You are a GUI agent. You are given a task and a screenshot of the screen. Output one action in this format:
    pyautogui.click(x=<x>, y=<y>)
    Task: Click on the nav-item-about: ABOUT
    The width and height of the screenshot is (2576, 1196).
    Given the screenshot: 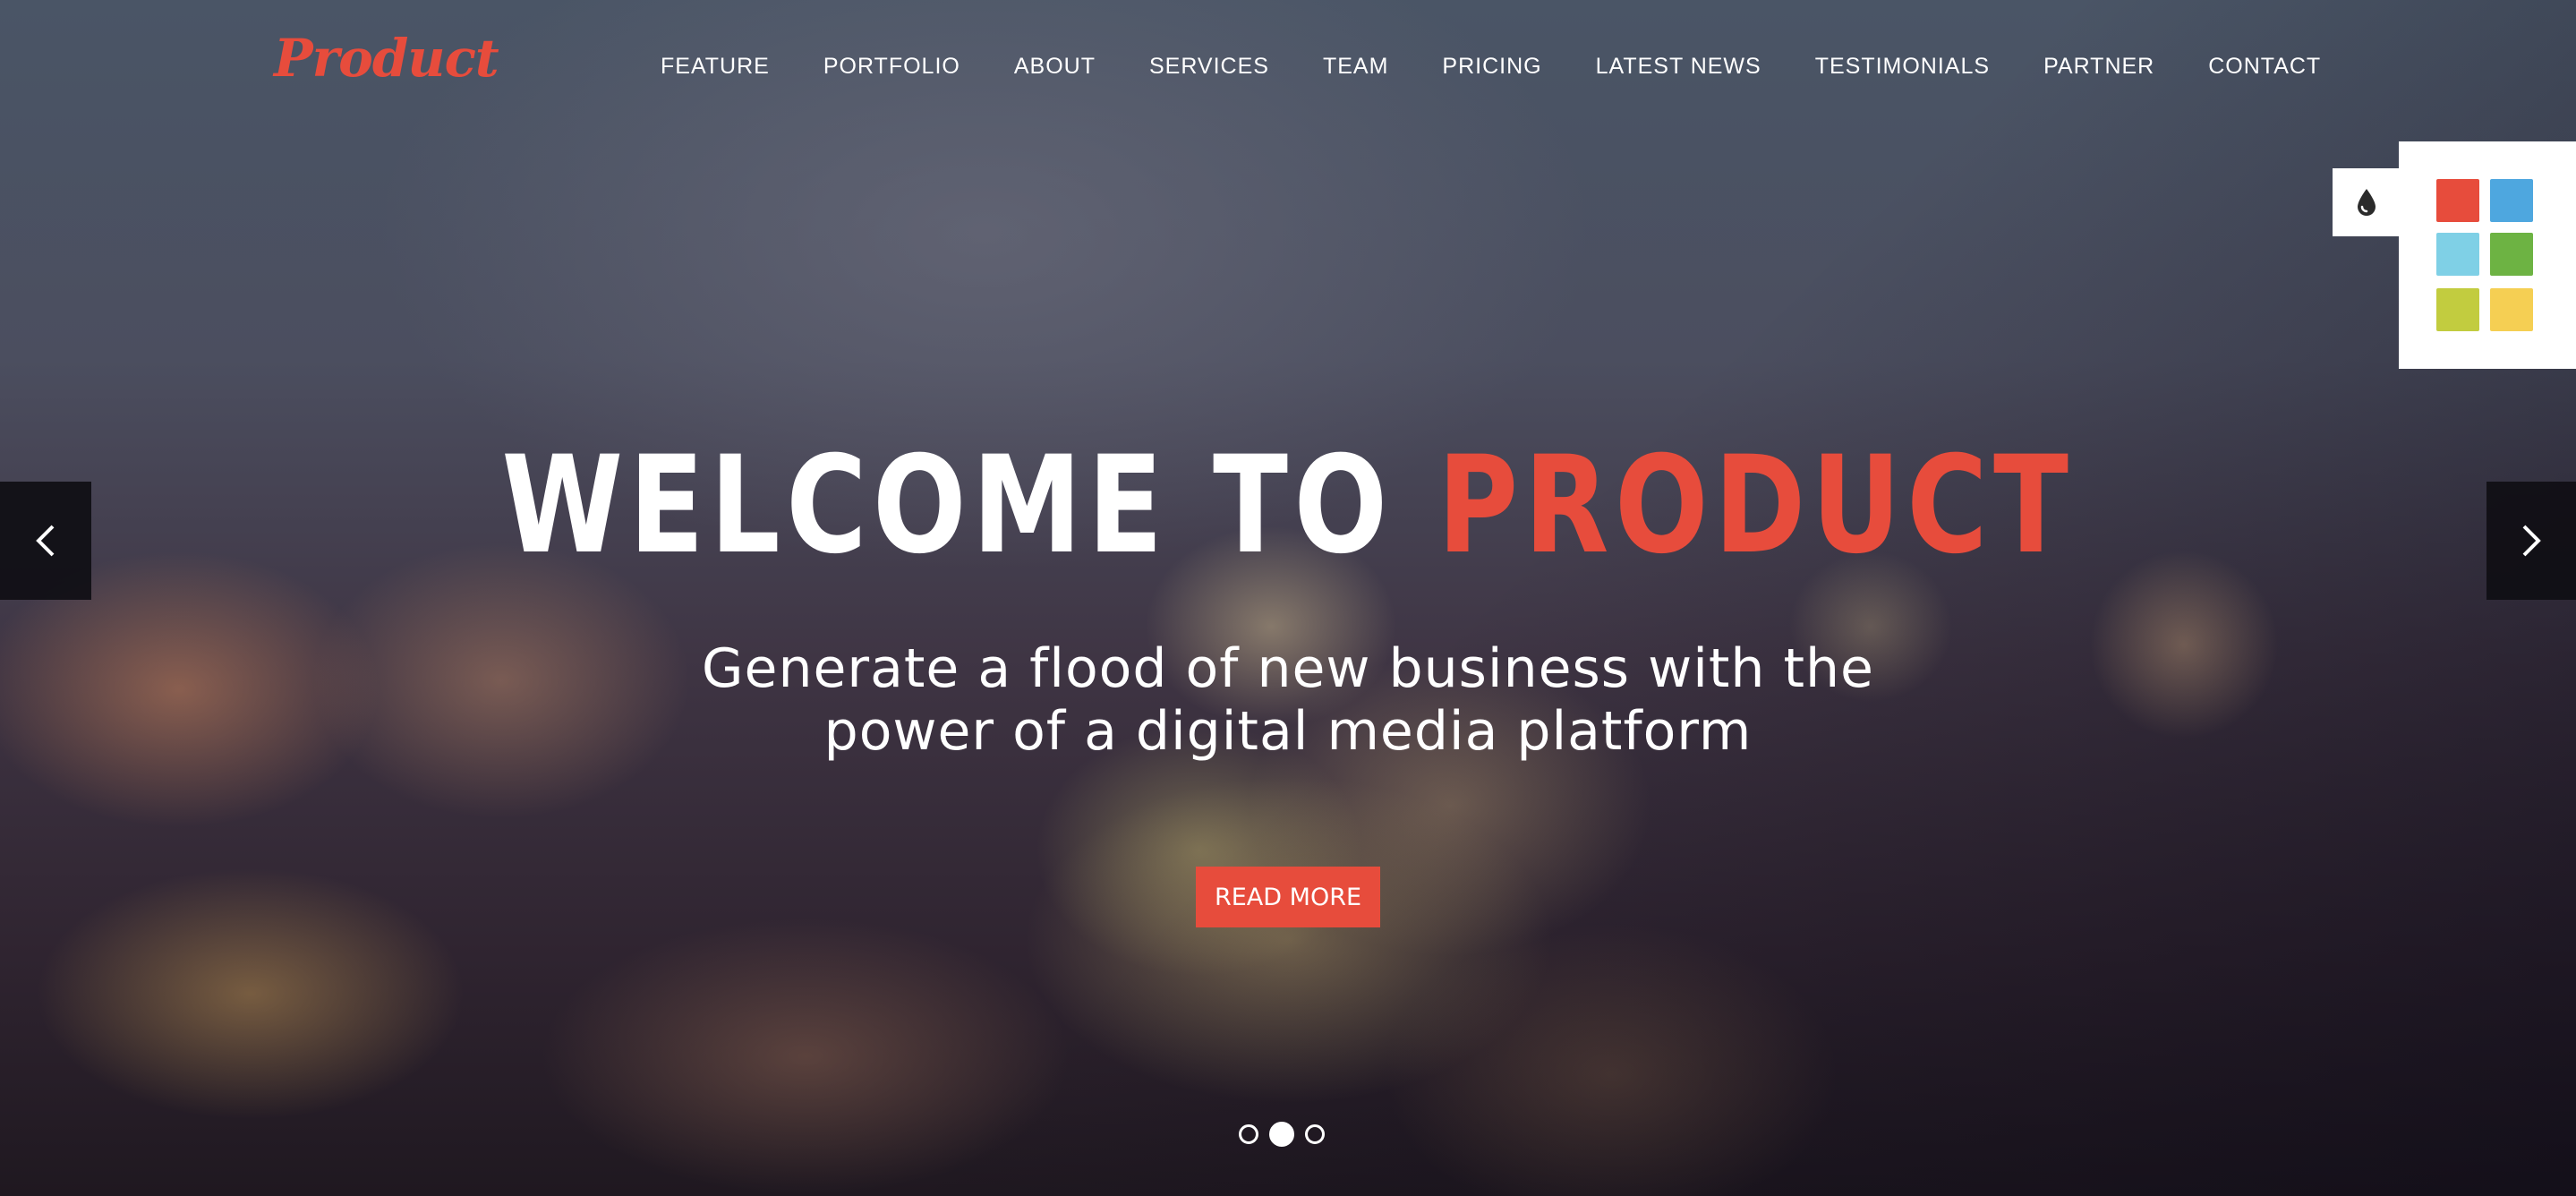 What is the action you would take?
    pyautogui.click(x=1055, y=67)
    